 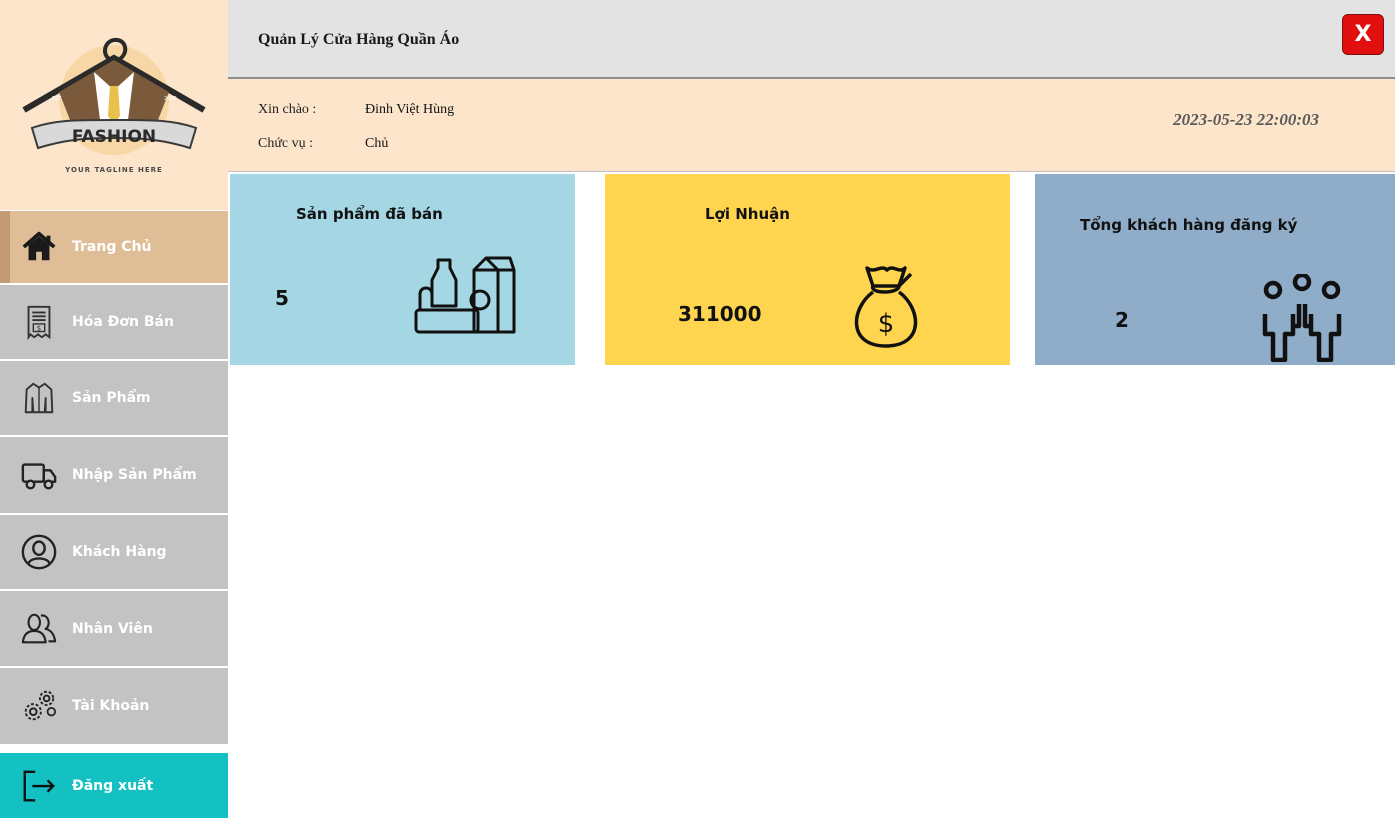 What do you see at coordinates (1246, 119) in the screenshot?
I see `datetime-display: 2023-05-23 22:00:03` at bounding box center [1246, 119].